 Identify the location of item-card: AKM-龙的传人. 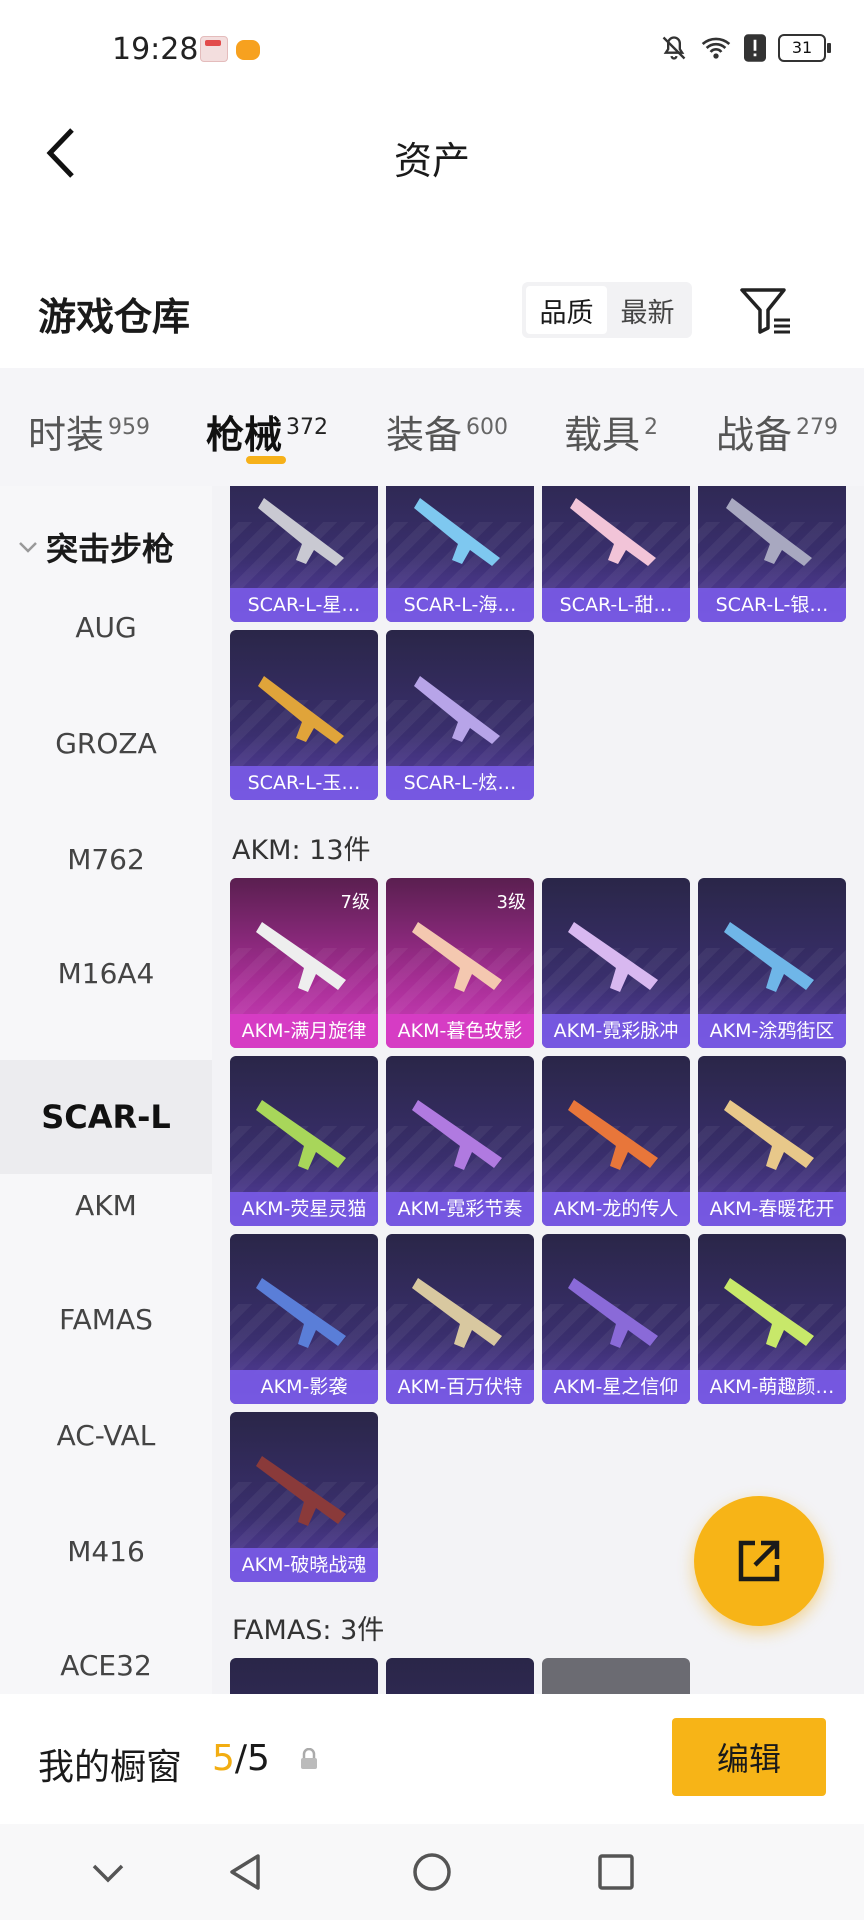
(616, 1141).